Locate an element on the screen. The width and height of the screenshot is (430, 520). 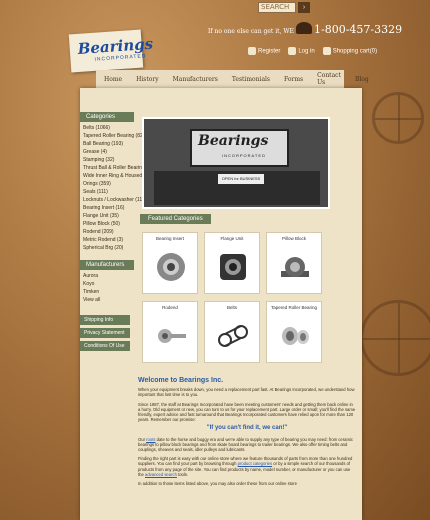
manufacturer-link: Timken is located at coordinates (108, 292).